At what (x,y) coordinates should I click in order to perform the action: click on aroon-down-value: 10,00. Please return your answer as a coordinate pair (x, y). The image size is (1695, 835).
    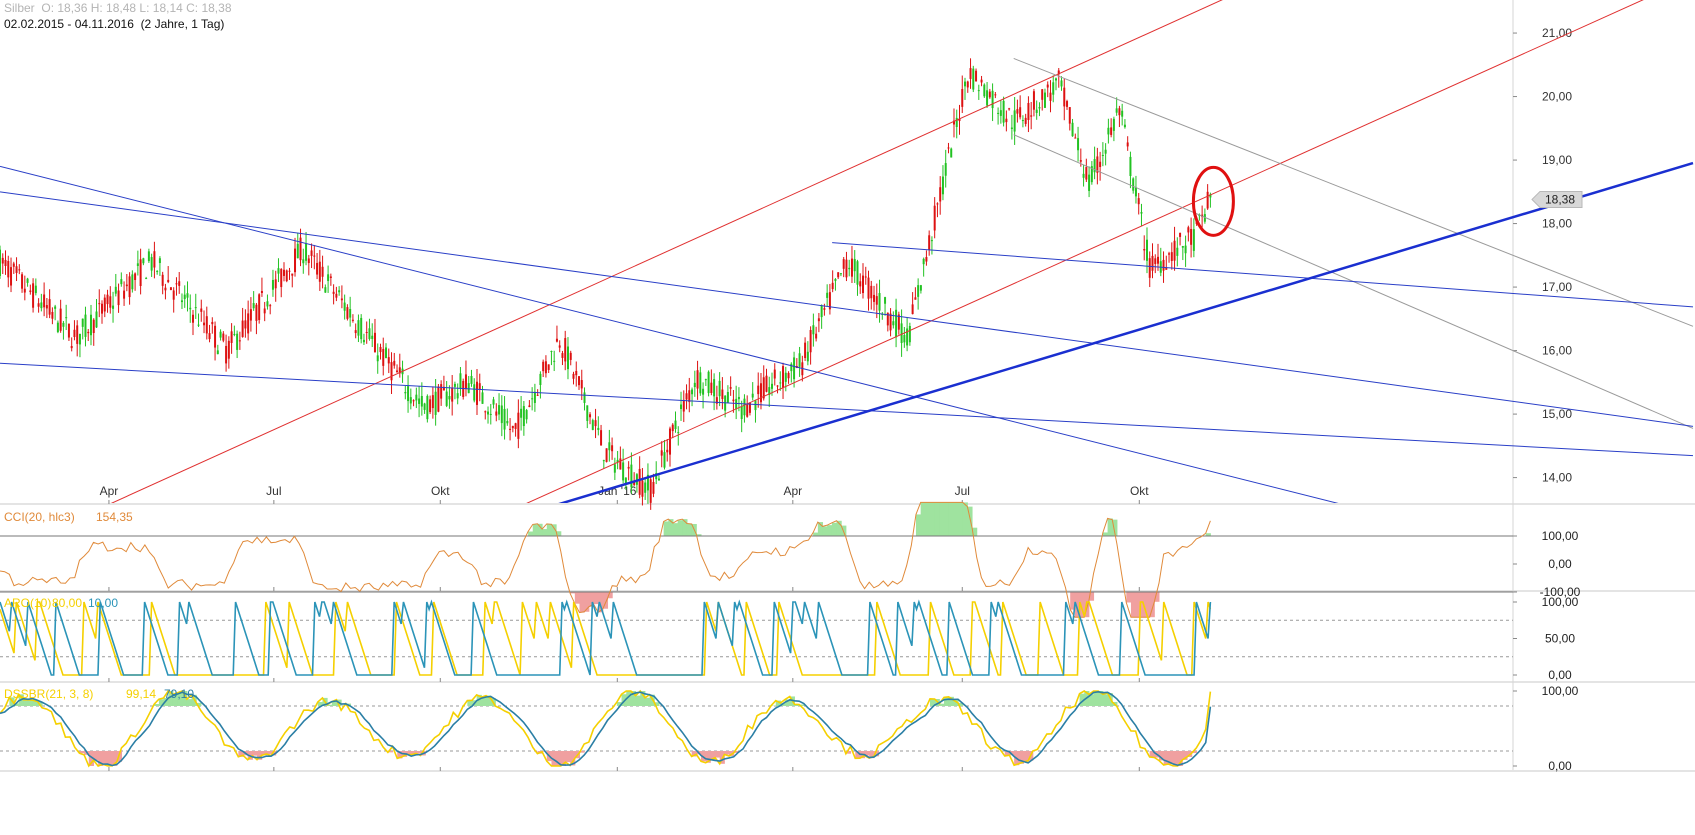
    Looking at the image, I should click on (103, 603).